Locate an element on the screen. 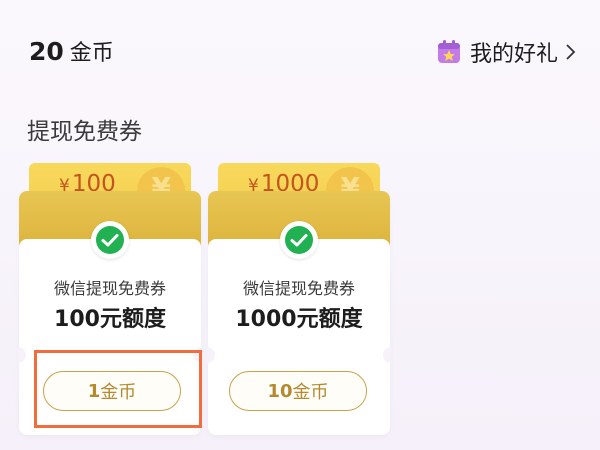 Image resolution: width=600 pixels, height=450 pixels. coin-unit: 金币 is located at coordinates (91, 53).